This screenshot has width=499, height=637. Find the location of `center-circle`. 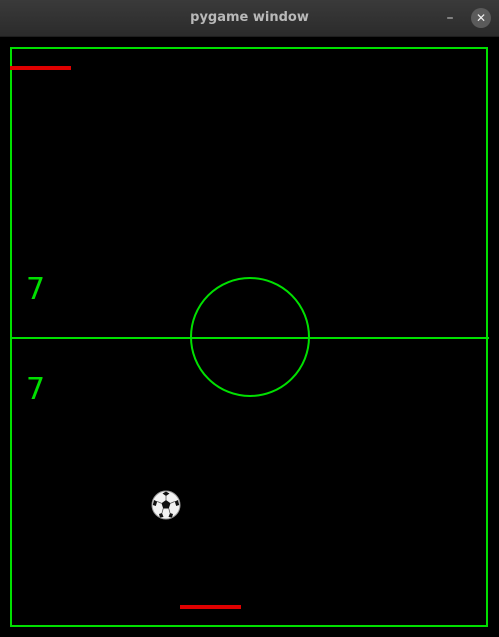

center-circle is located at coordinates (250, 337).